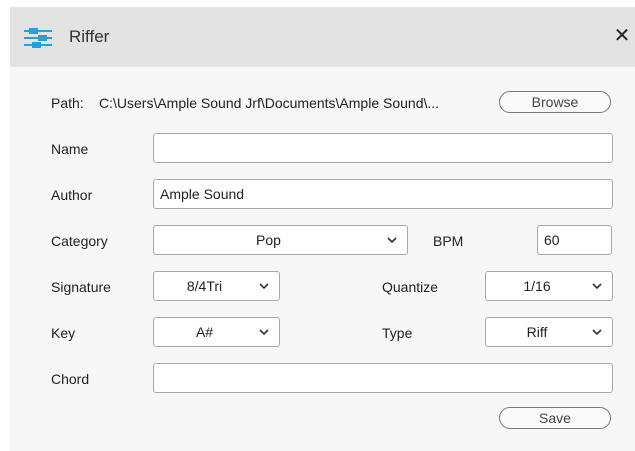 This screenshot has width=635, height=451. I want to click on chord-label: Chord, so click(70, 379).